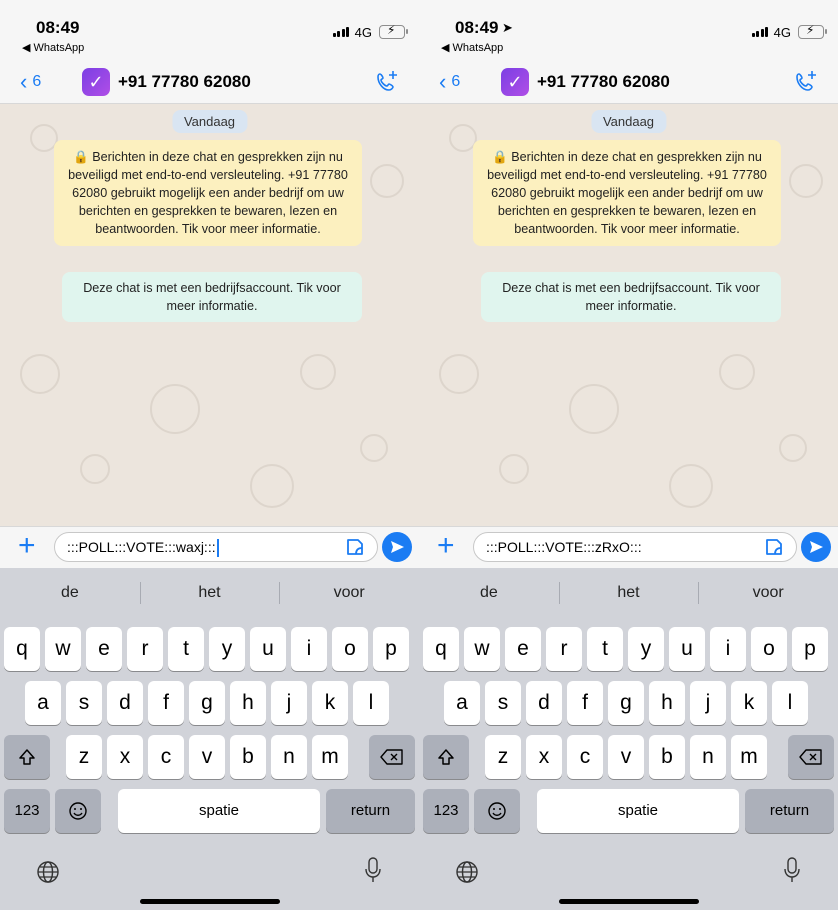 Image resolution: width=838 pixels, height=910 pixels. What do you see at coordinates (635, 547) in the screenshot?
I see `message-input: :::POLL:::VOTE:::zRxO:::` at bounding box center [635, 547].